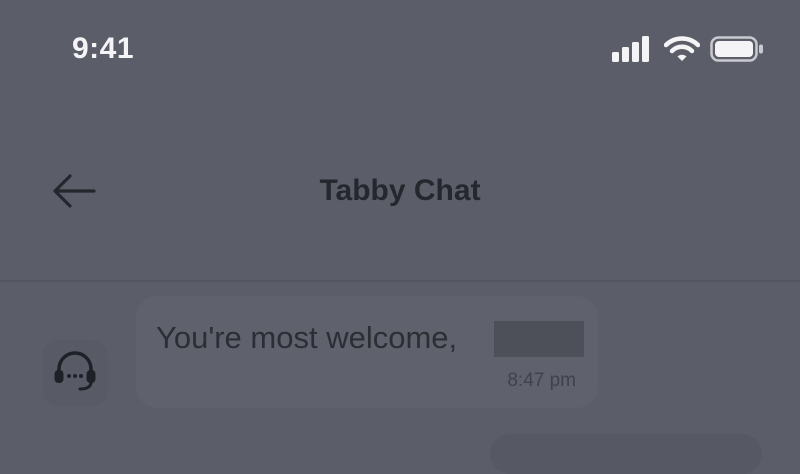 Image resolution: width=800 pixels, height=474 pixels. Describe the element at coordinates (400, 281) in the screenshot. I see `header-divider` at that location.